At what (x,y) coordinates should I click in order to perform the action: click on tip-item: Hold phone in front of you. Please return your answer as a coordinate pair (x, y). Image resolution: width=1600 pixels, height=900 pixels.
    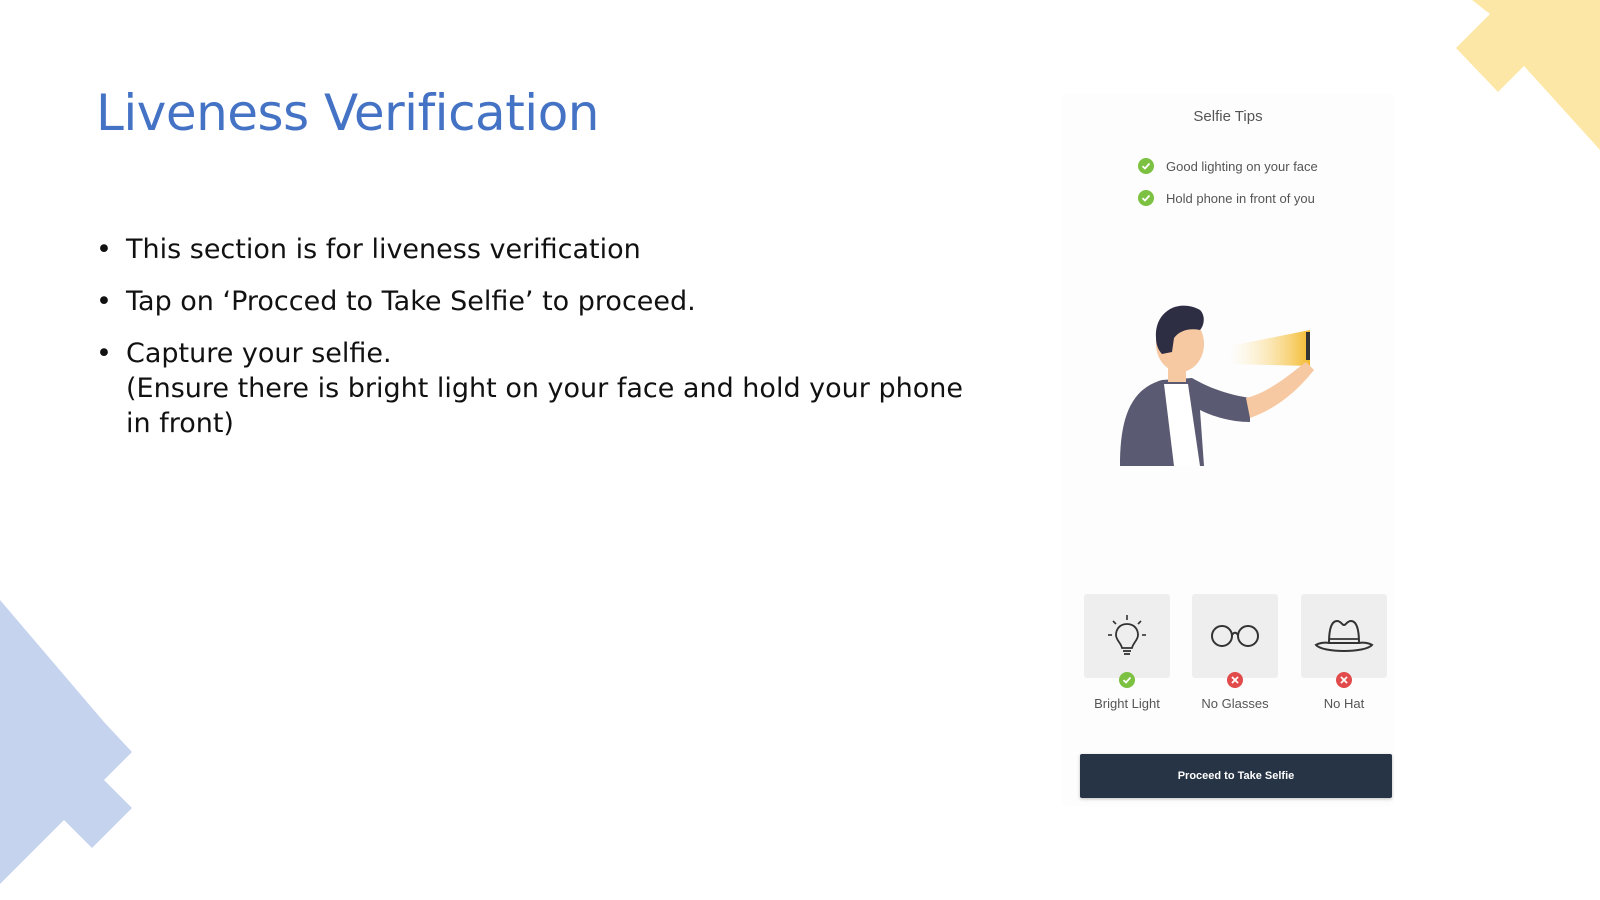
    Looking at the image, I should click on (1226, 198).